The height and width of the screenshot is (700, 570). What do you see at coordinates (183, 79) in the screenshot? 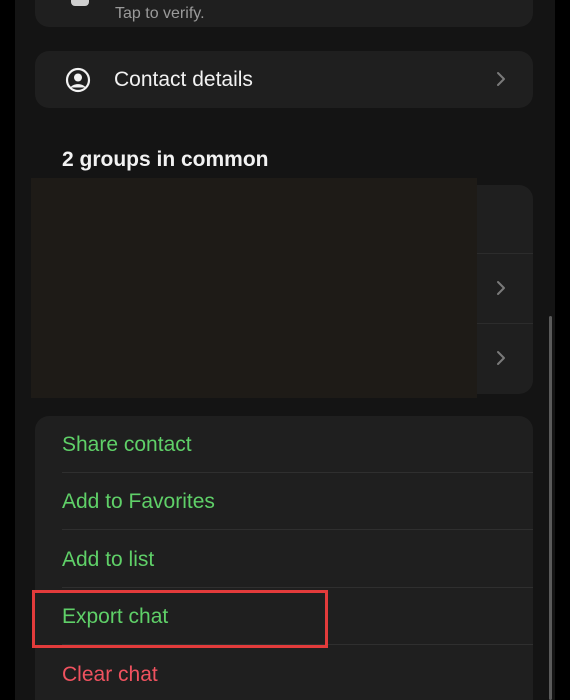
I see `contact-details-label: Contact details` at bounding box center [183, 79].